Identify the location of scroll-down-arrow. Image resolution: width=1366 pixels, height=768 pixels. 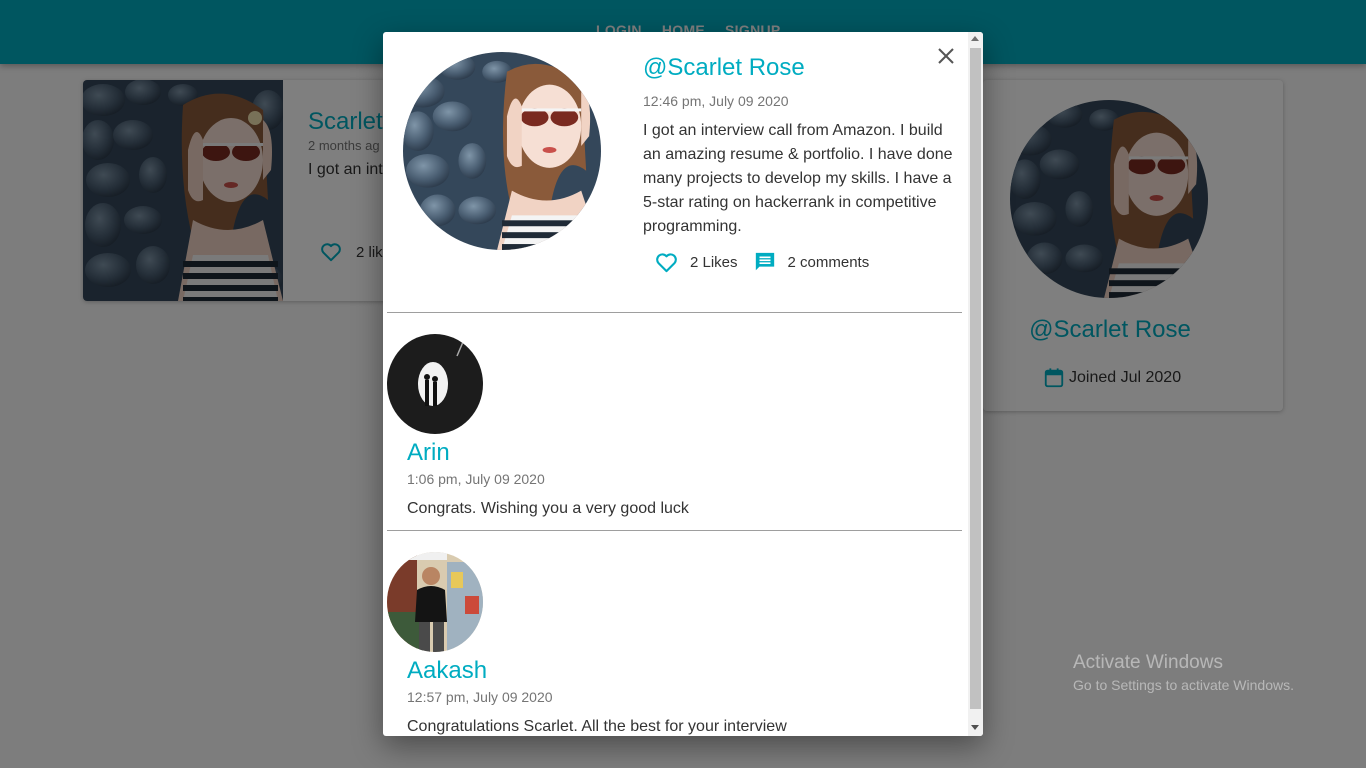
(975, 727).